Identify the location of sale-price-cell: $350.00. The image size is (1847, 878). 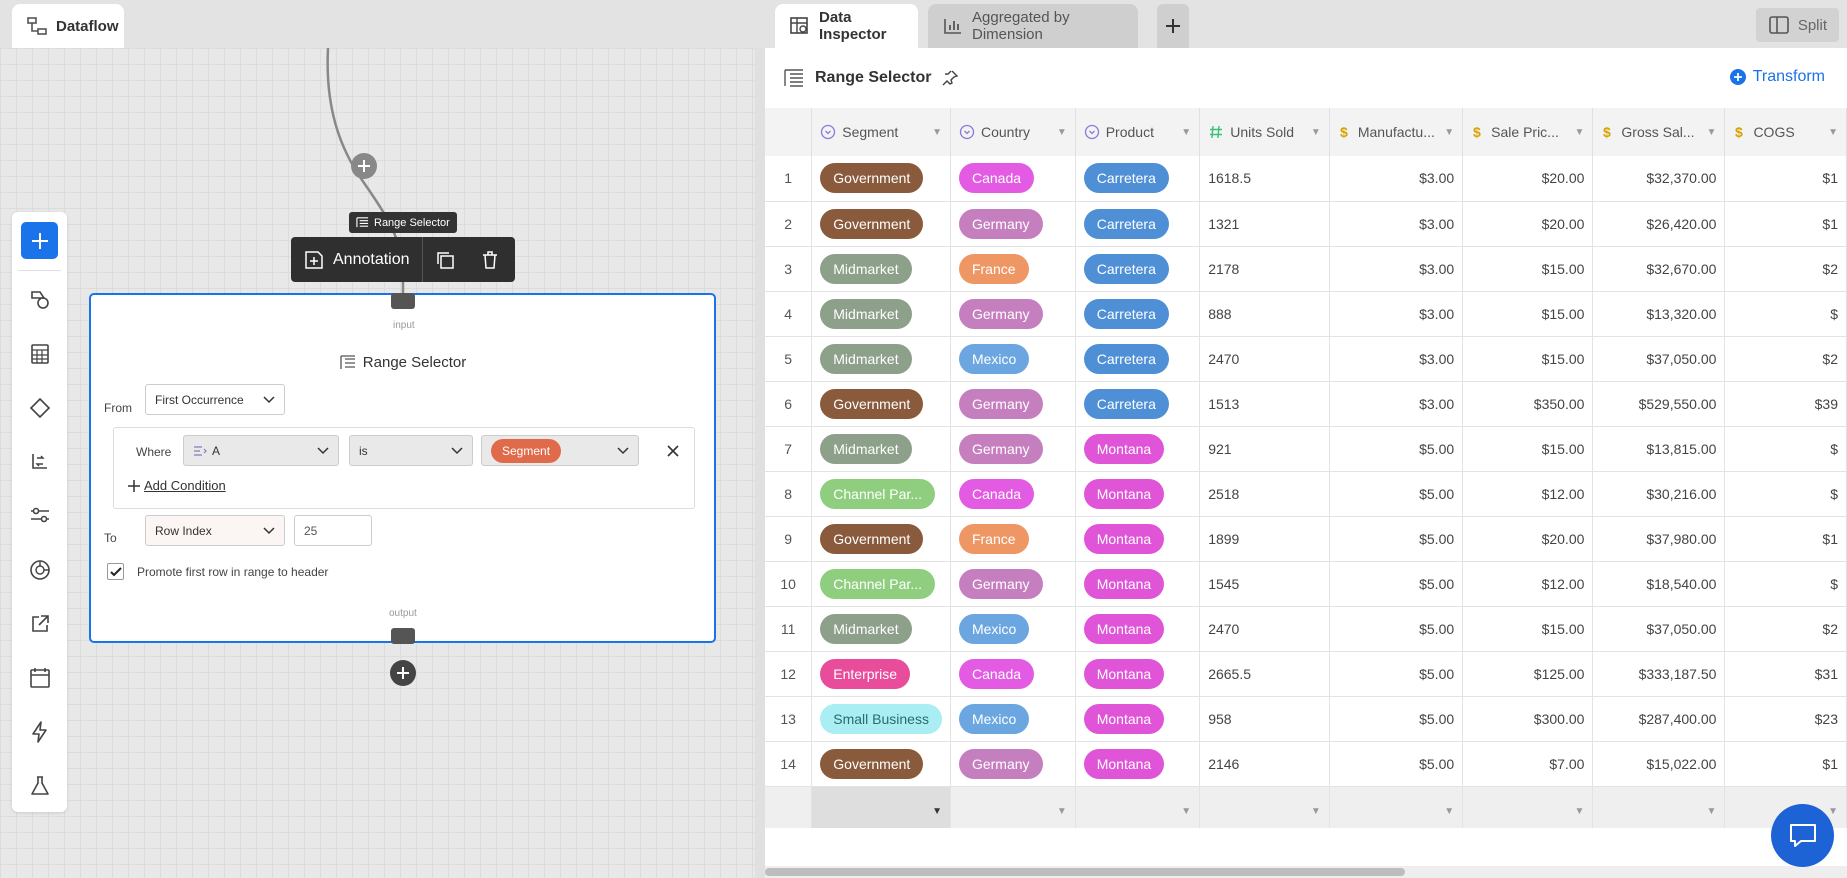
(1528, 404).